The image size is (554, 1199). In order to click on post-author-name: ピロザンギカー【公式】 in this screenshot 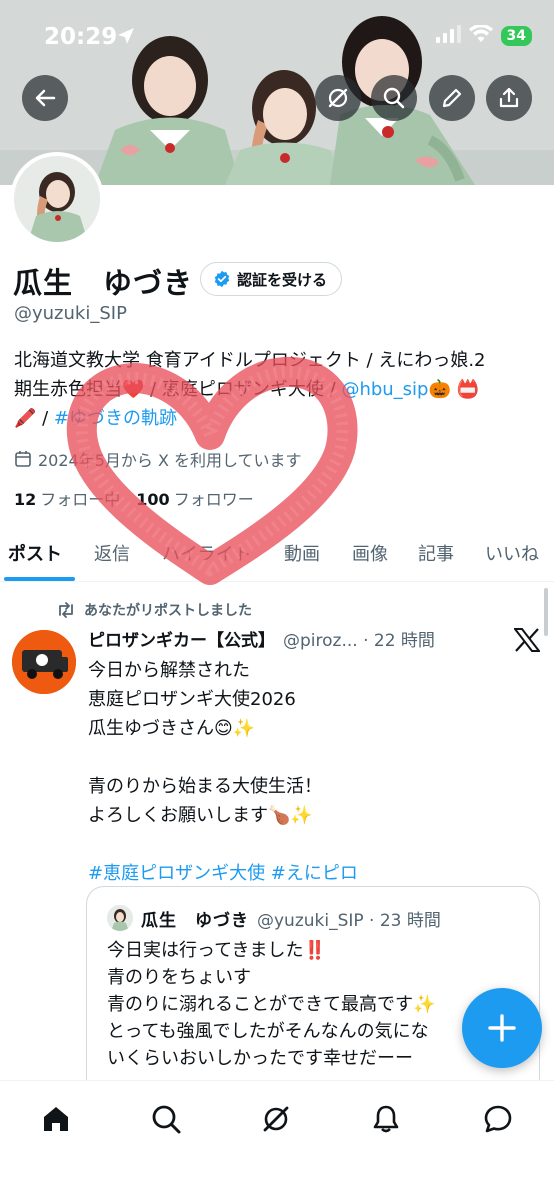, I will do `click(181, 638)`.